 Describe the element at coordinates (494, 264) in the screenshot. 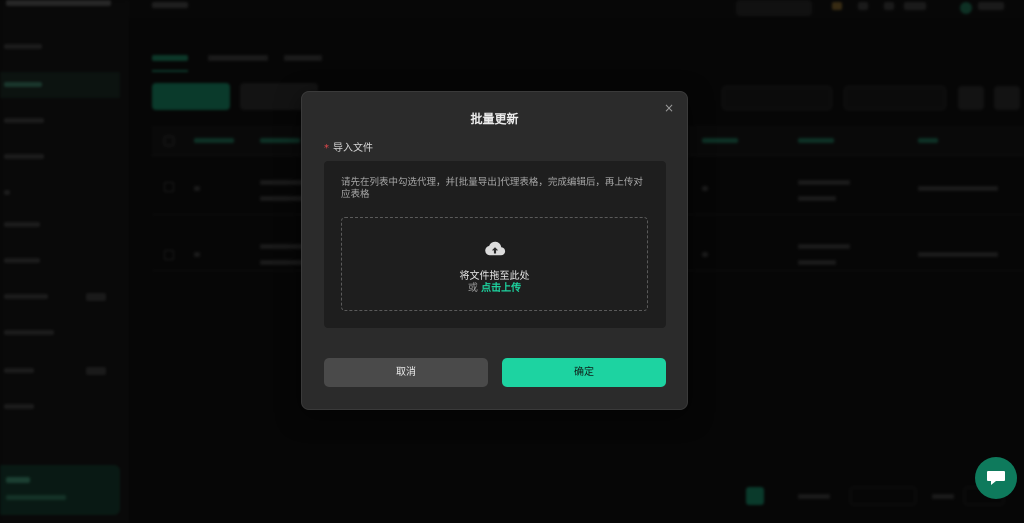

I see `upload-dropzone: 将文件拖至此处 或 点击上传` at that location.